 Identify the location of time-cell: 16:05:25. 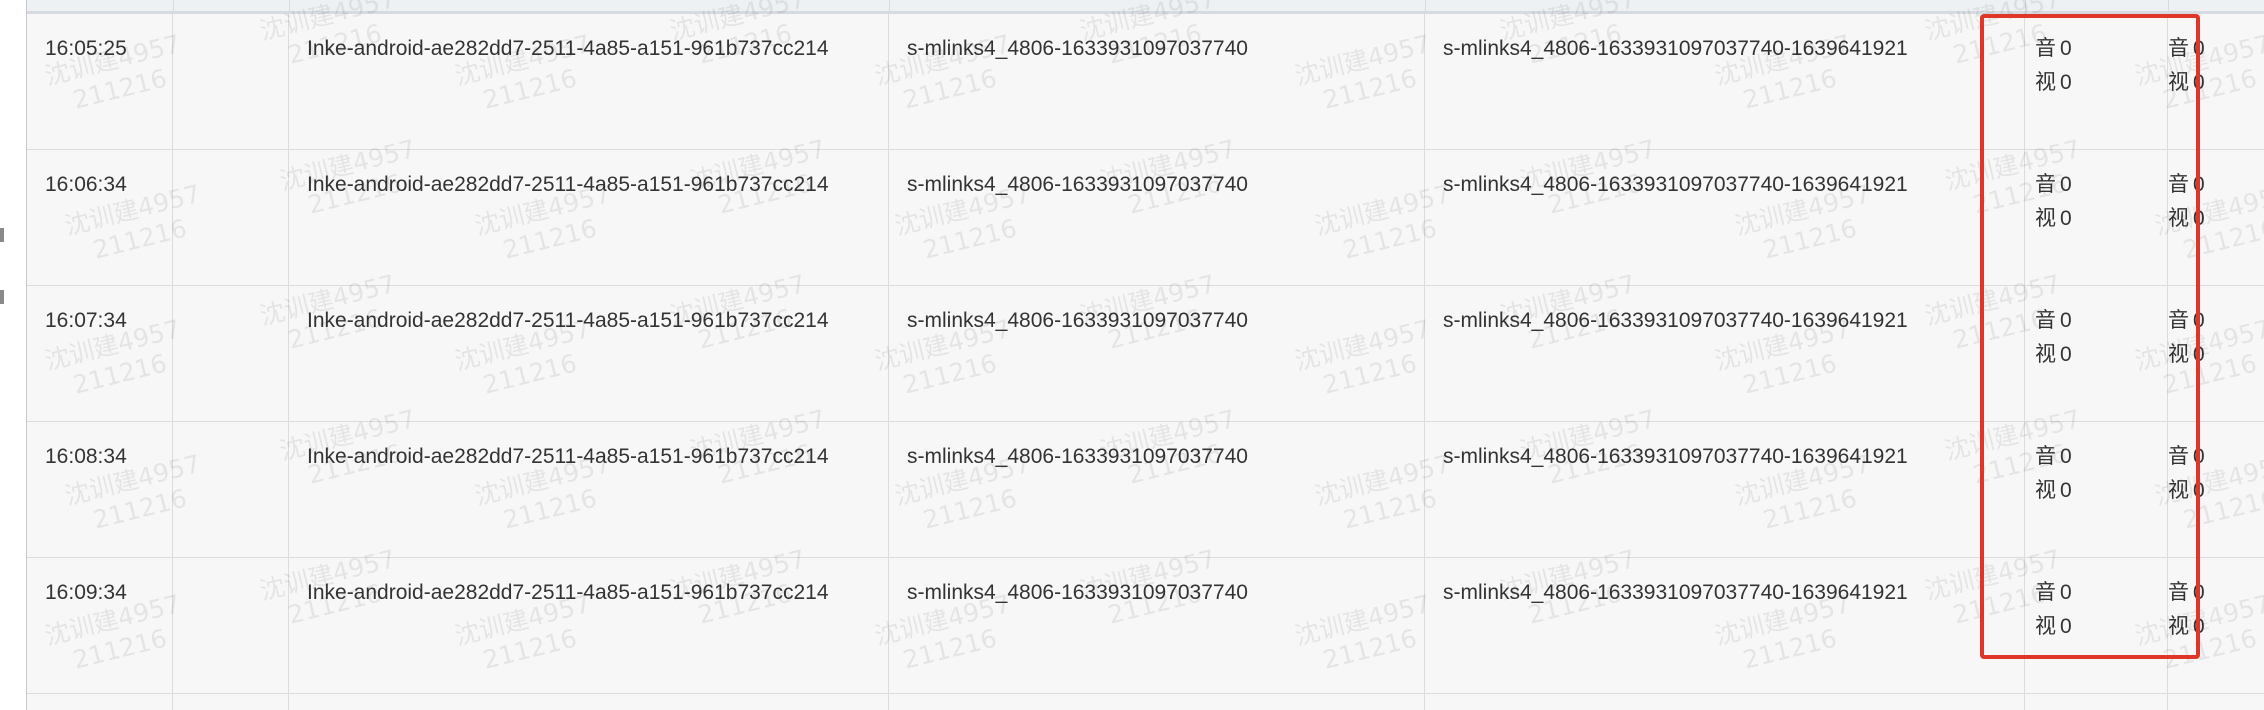
(100, 81).